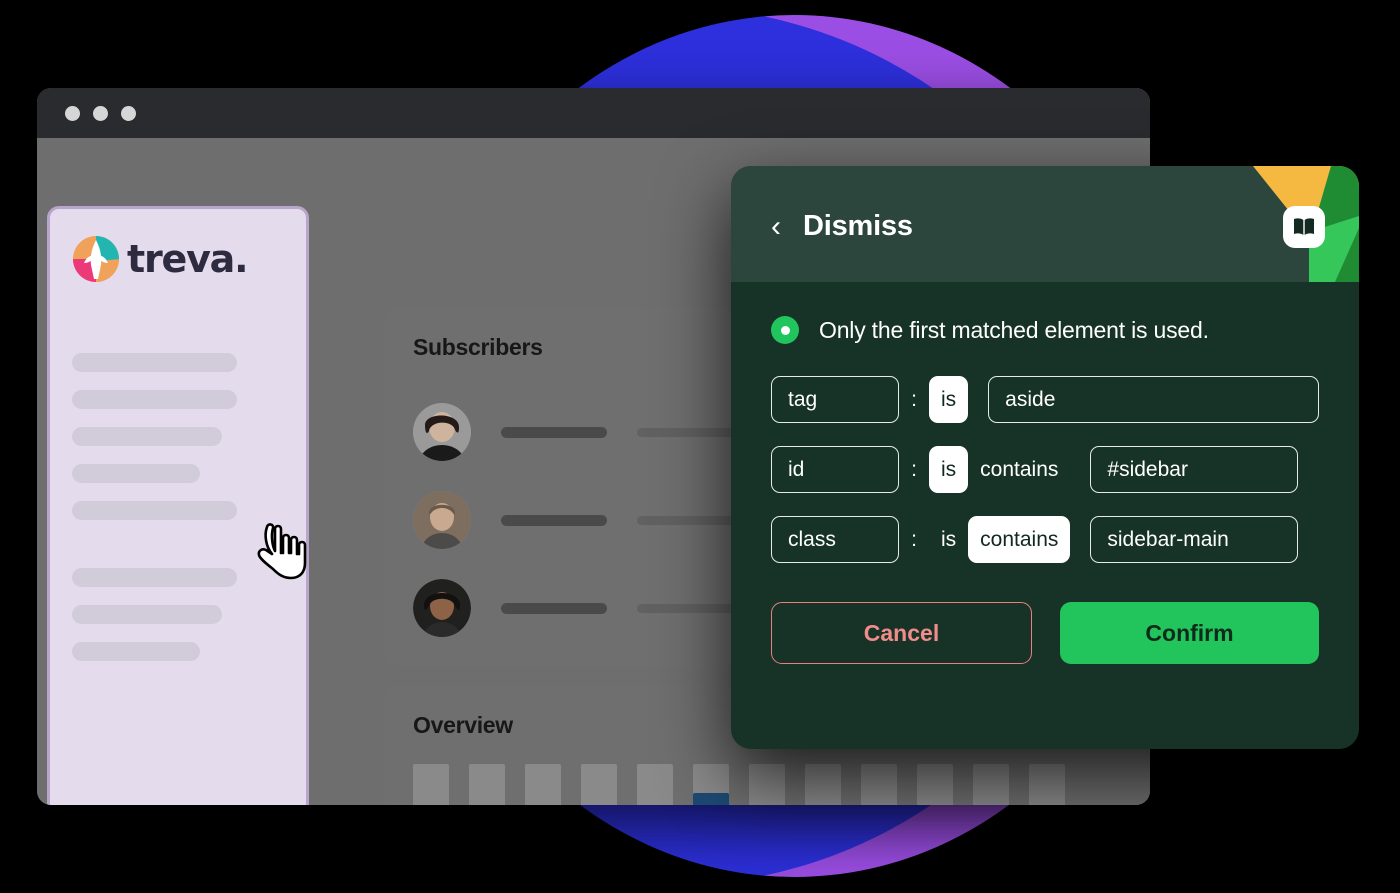  I want to click on rule-attribute-input: class, so click(835, 539).